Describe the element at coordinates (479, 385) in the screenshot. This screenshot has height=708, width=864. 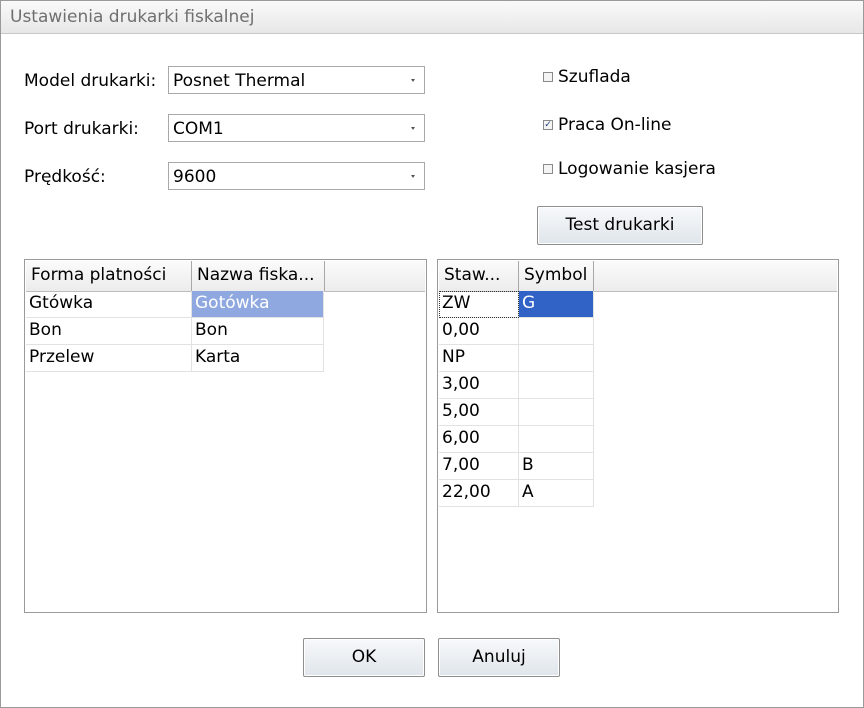
I see `rate-cell: 3,00` at that location.